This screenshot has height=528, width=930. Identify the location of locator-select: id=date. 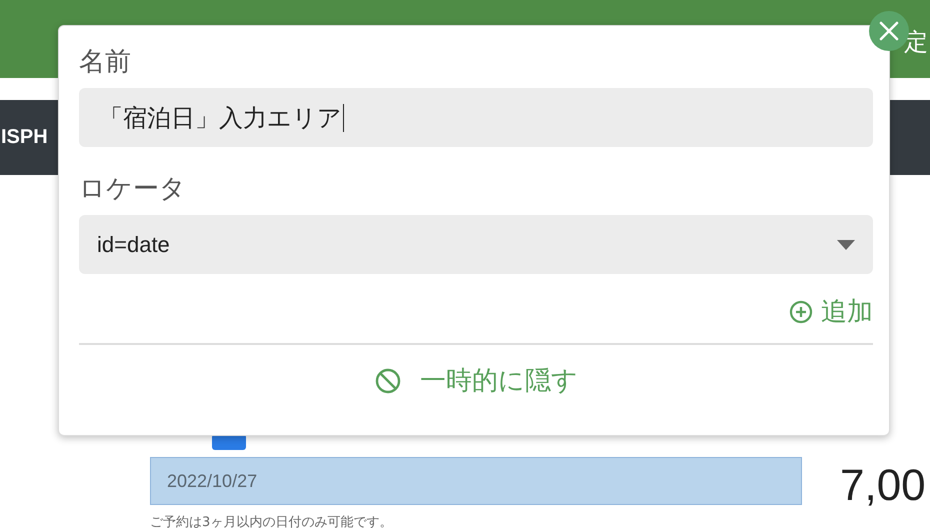
(476, 244).